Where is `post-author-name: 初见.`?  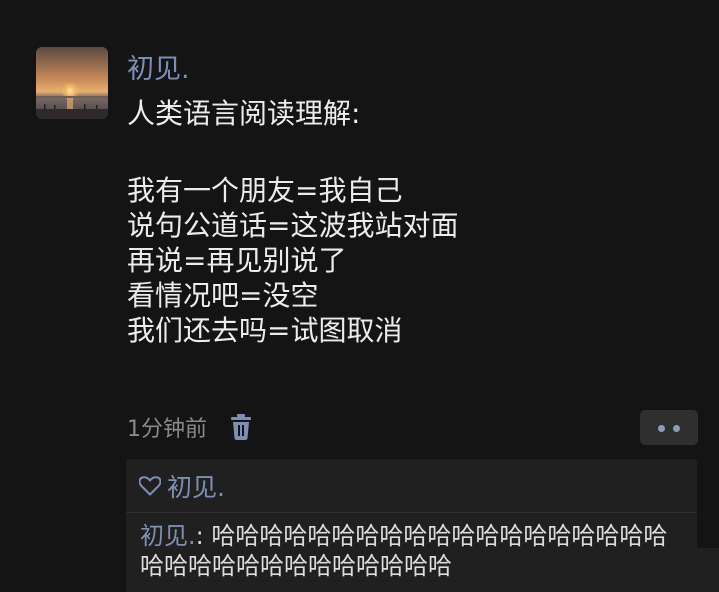 post-author-name: 初见. is located at coordinates (158, 70).